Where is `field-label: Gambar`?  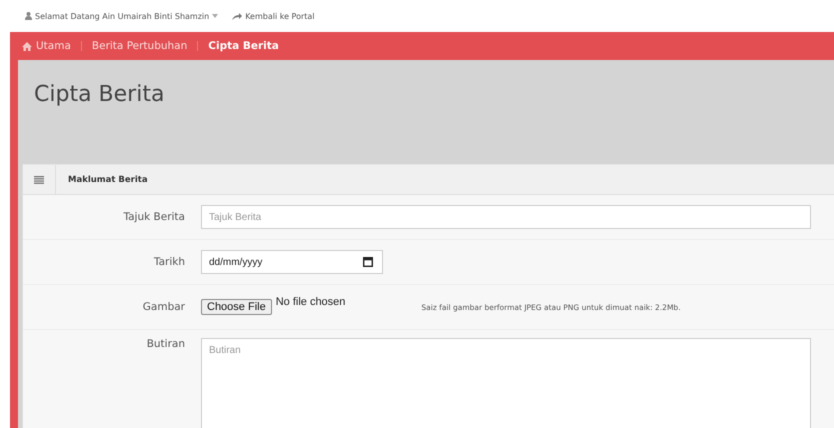
field-label: Gambar is located at coordinates (164, 307).